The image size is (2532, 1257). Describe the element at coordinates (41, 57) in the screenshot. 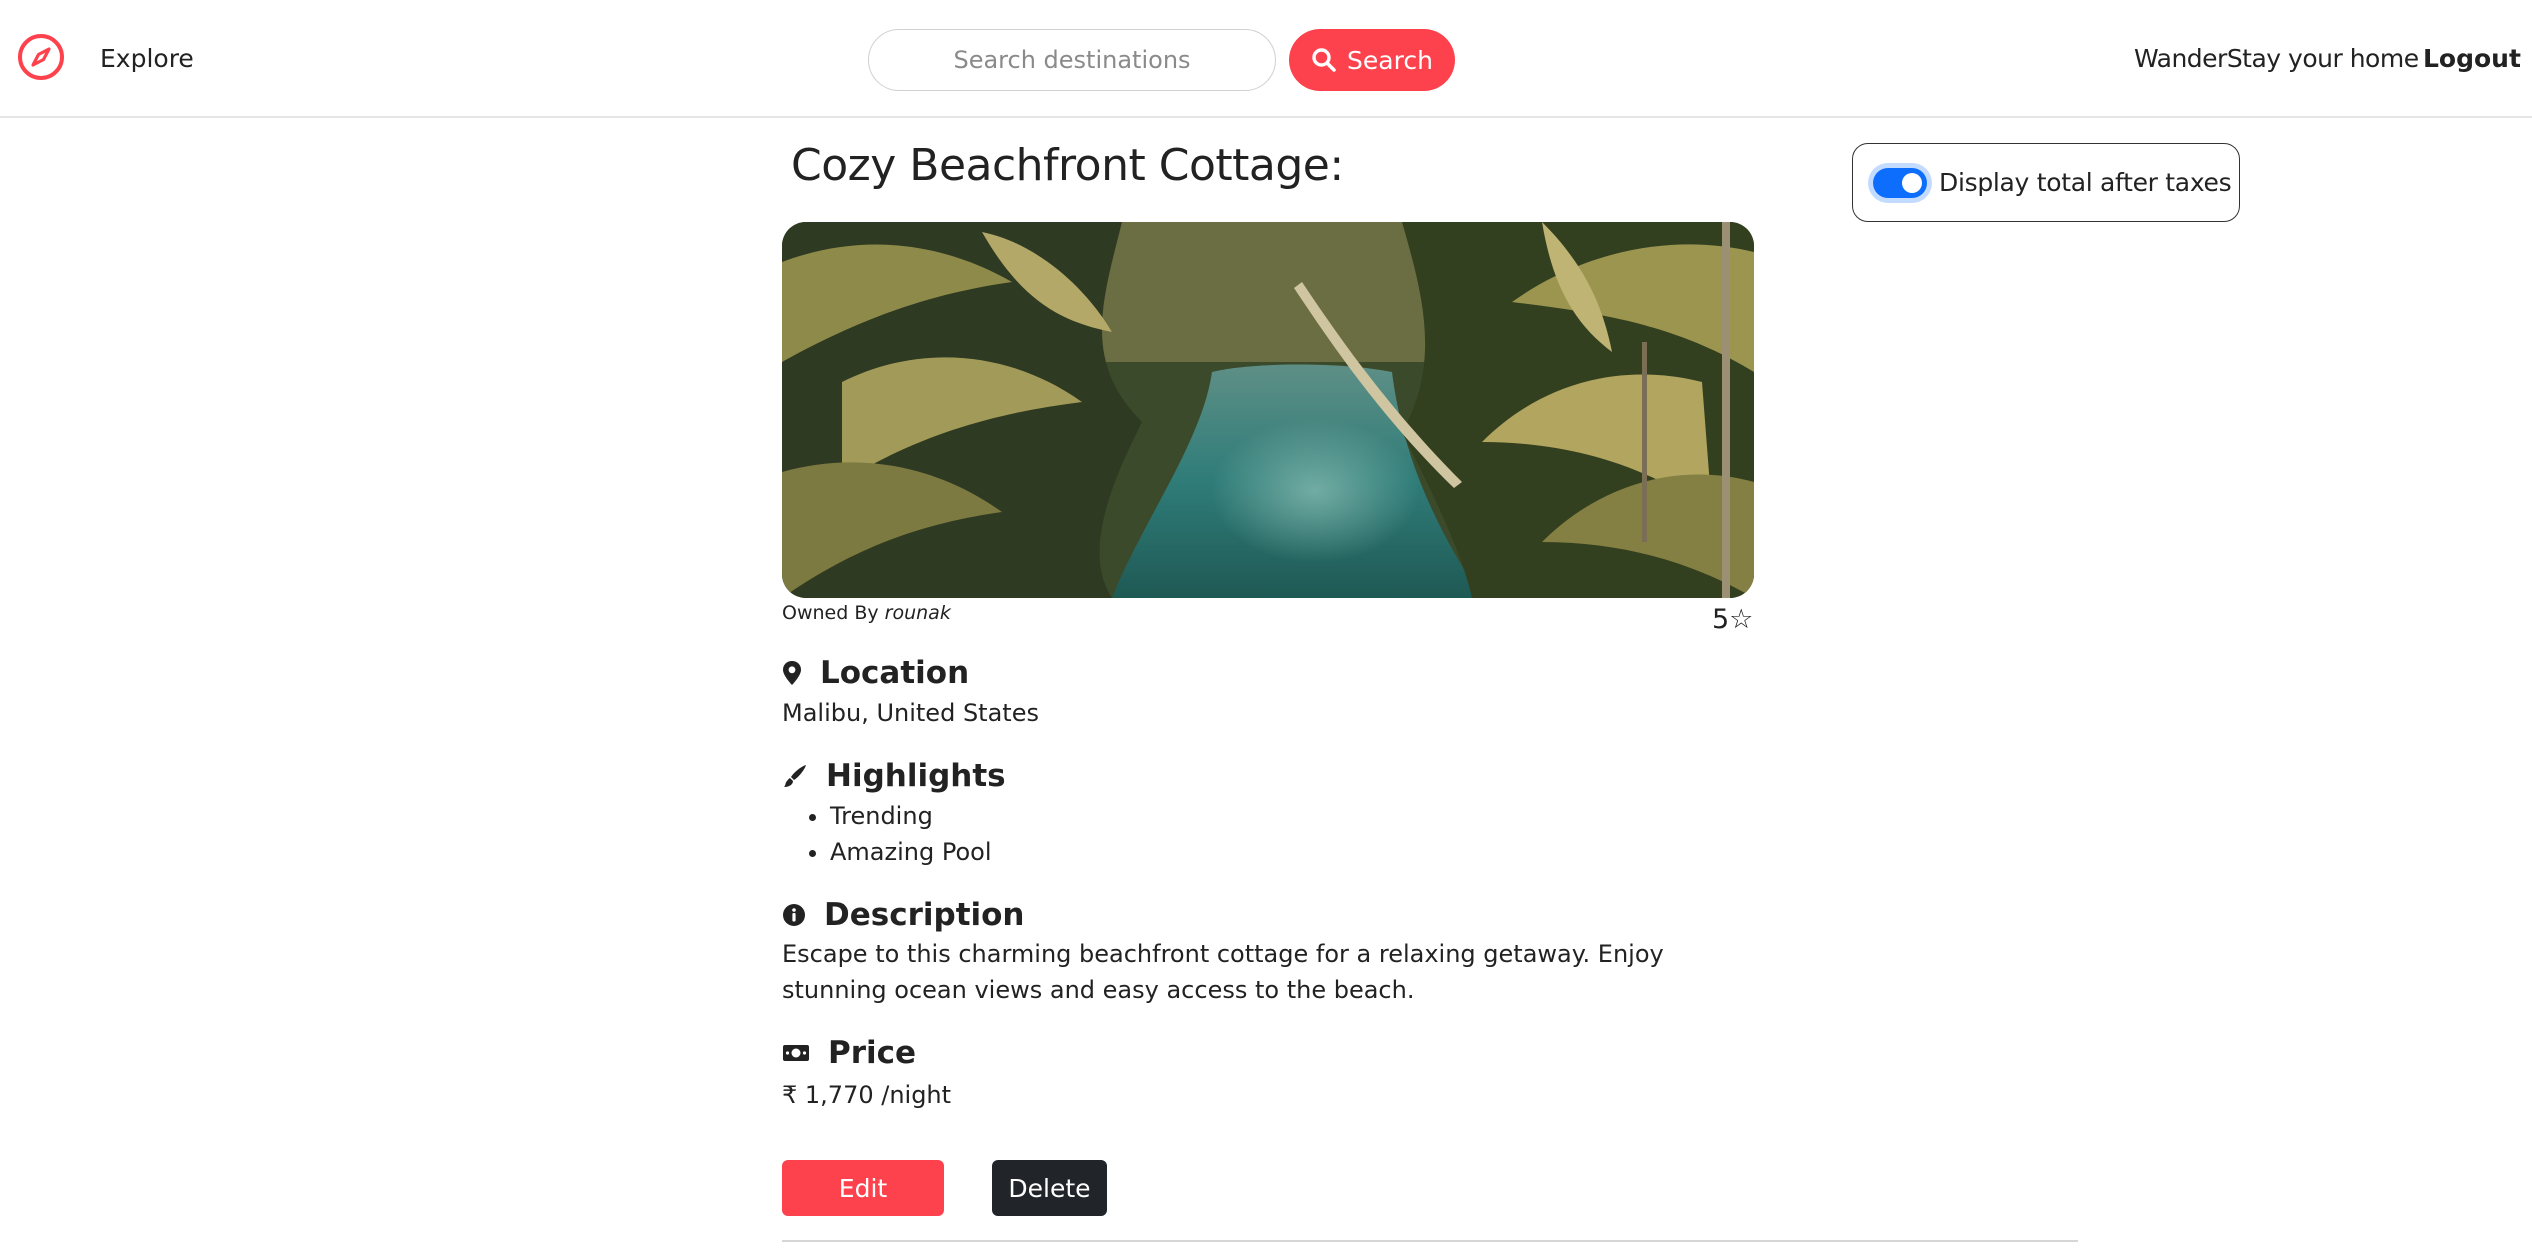

I see `compass-icon` at that location.